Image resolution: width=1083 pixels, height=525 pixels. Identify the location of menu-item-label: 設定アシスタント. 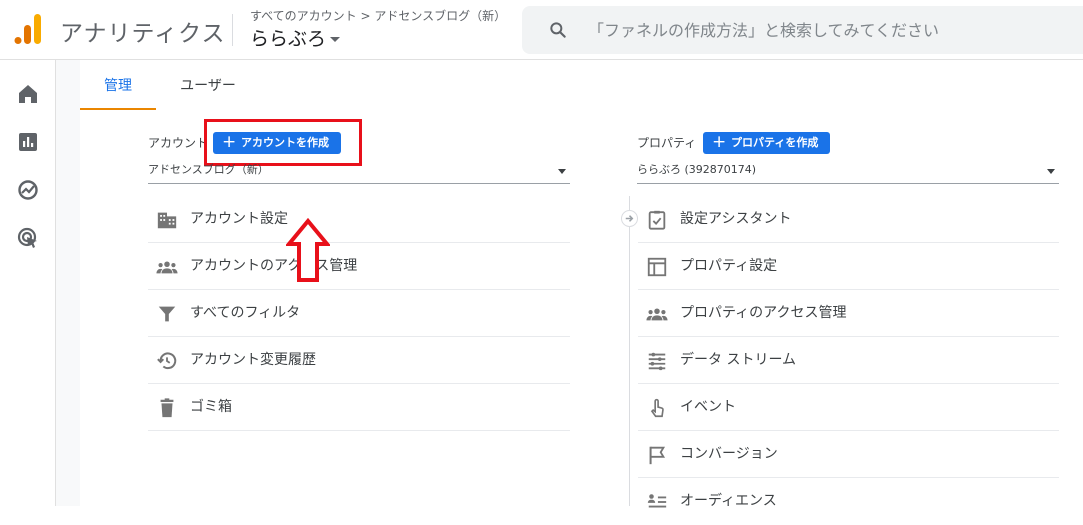
(736, 219).